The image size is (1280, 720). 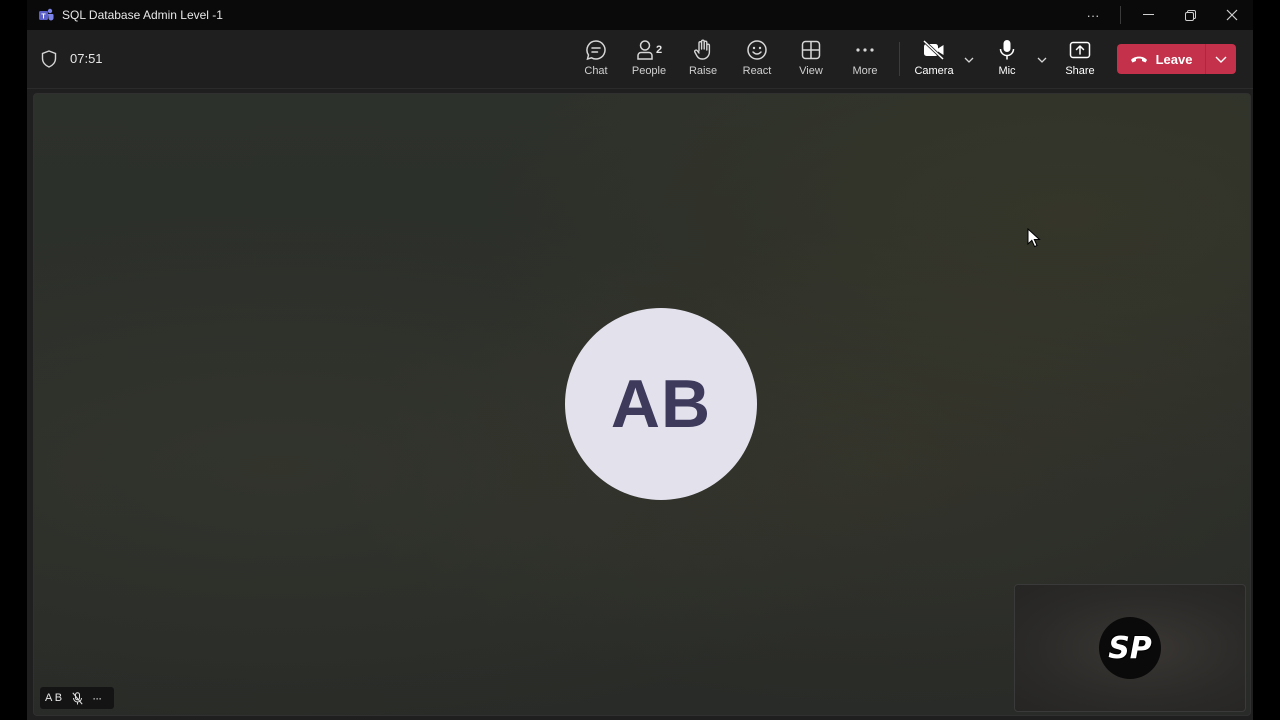 What do you see at coordinates (596, 50) in the screenshot?
I see `chat-icon` at bounding box center [596, 50].